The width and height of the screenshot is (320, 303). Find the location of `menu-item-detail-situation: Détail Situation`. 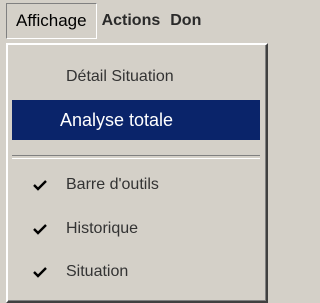

menu-item-detail-situation: Détail Situation is located at coordinates (136, 77).